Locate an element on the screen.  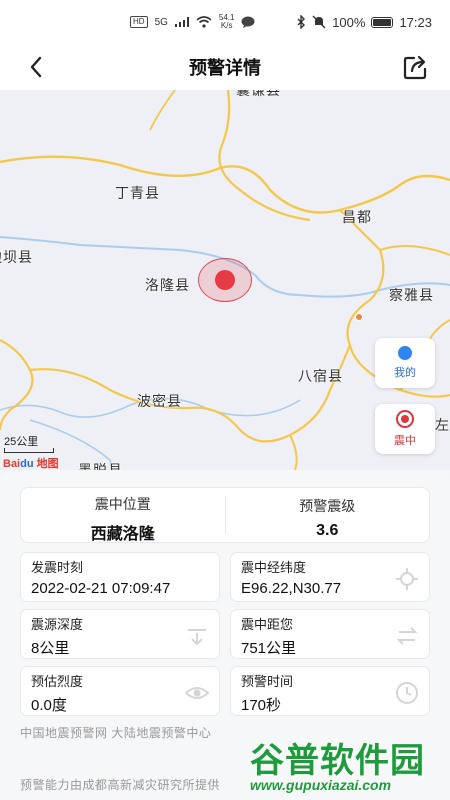
depth-label: 震源深度 is located at coordinates (57, 624).